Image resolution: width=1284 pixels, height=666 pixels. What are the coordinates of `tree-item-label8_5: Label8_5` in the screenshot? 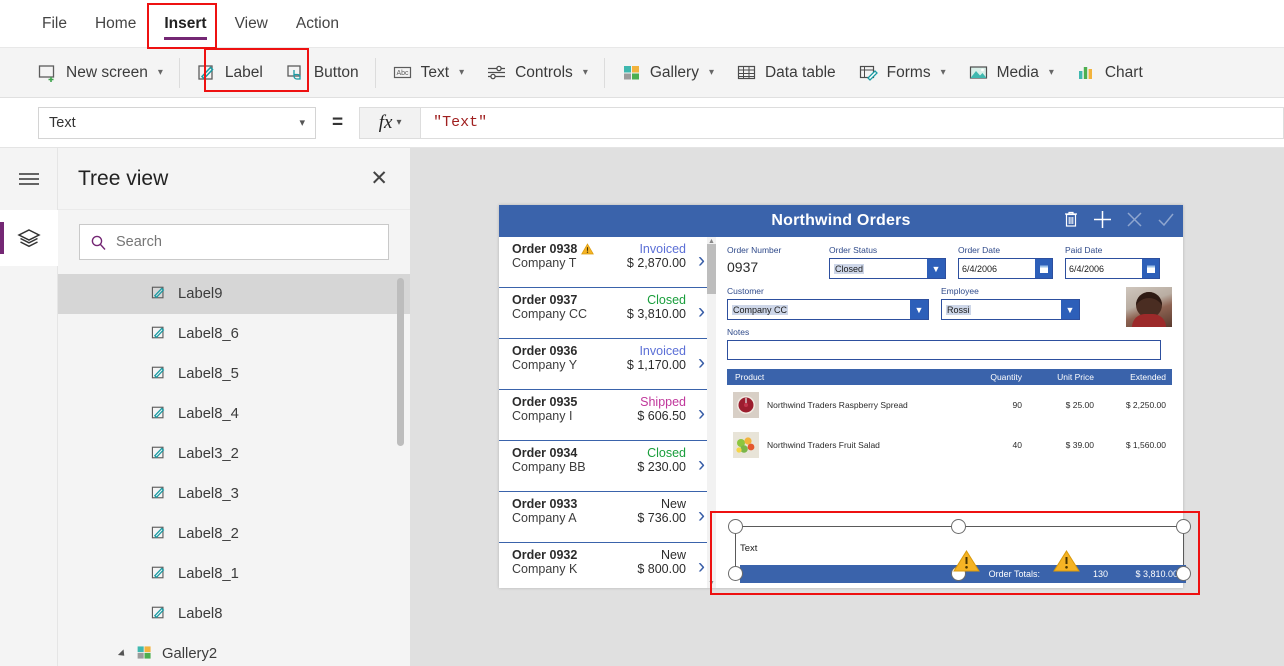 It's located at (234, 374).